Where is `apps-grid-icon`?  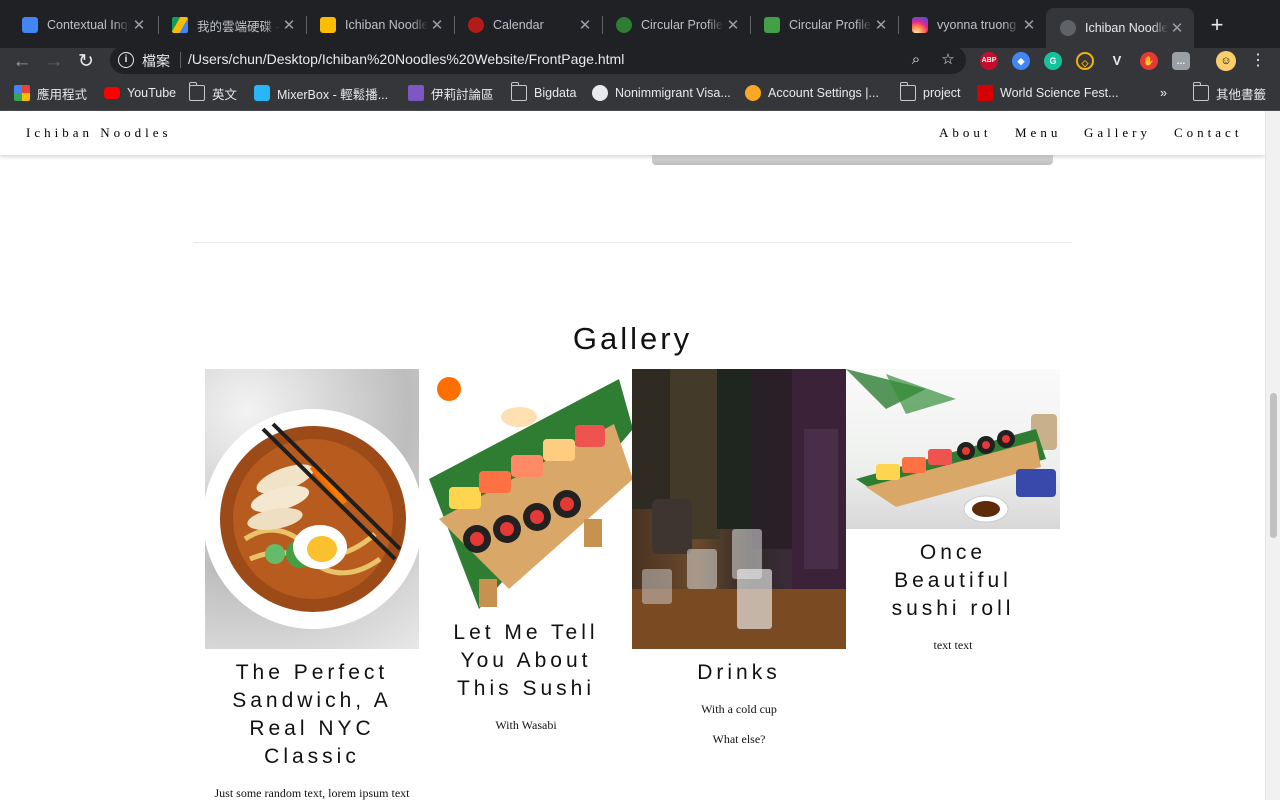
apps-grid-icon is located at coordinates (22, 93).